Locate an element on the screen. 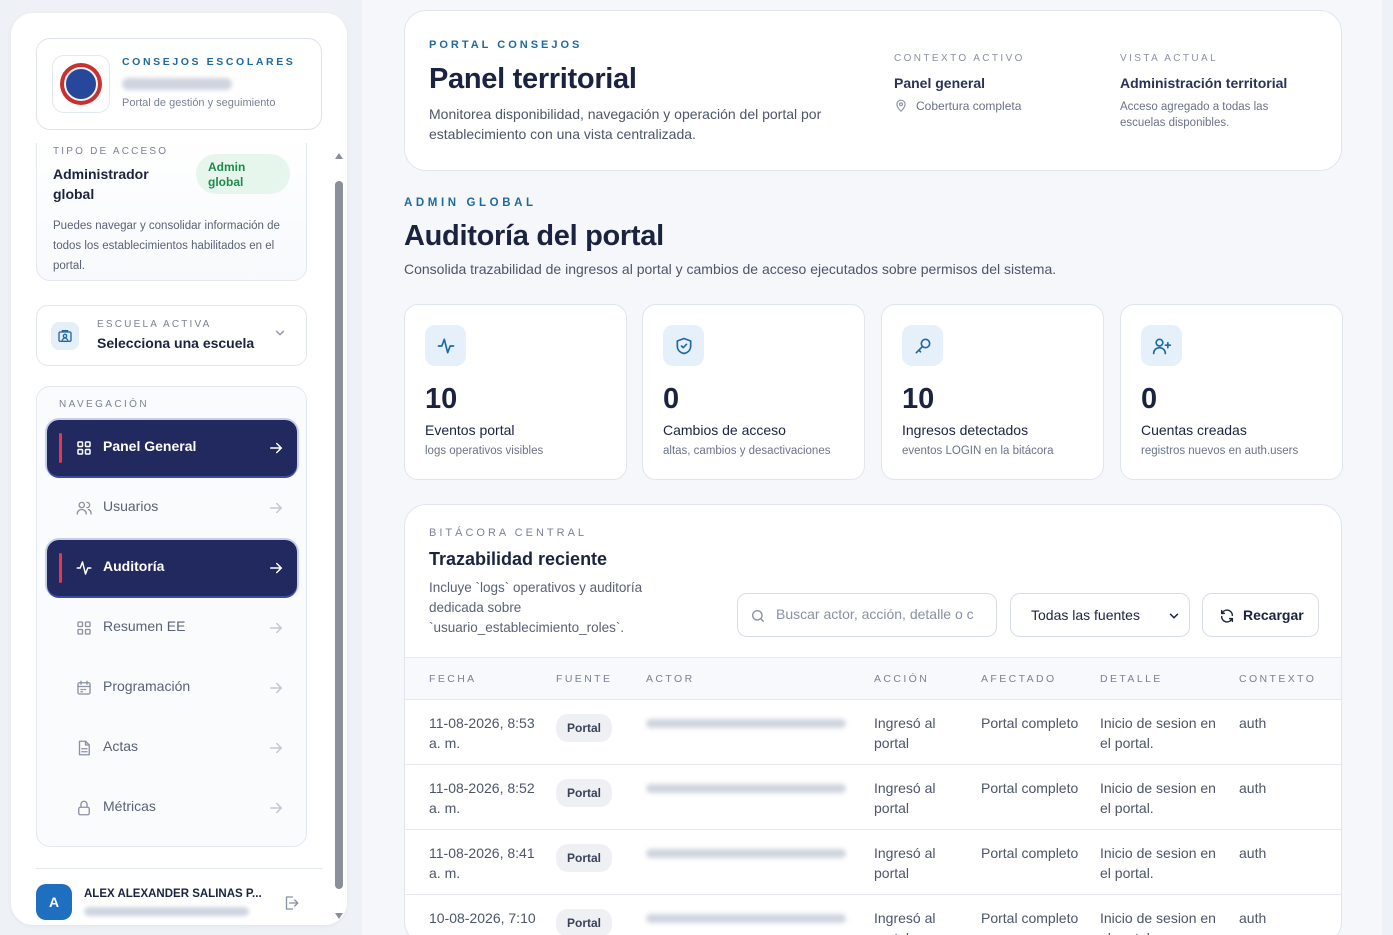 This screenshot has width=1393, height=935. nav-label: Métricas is located at coordinates (129, 806).